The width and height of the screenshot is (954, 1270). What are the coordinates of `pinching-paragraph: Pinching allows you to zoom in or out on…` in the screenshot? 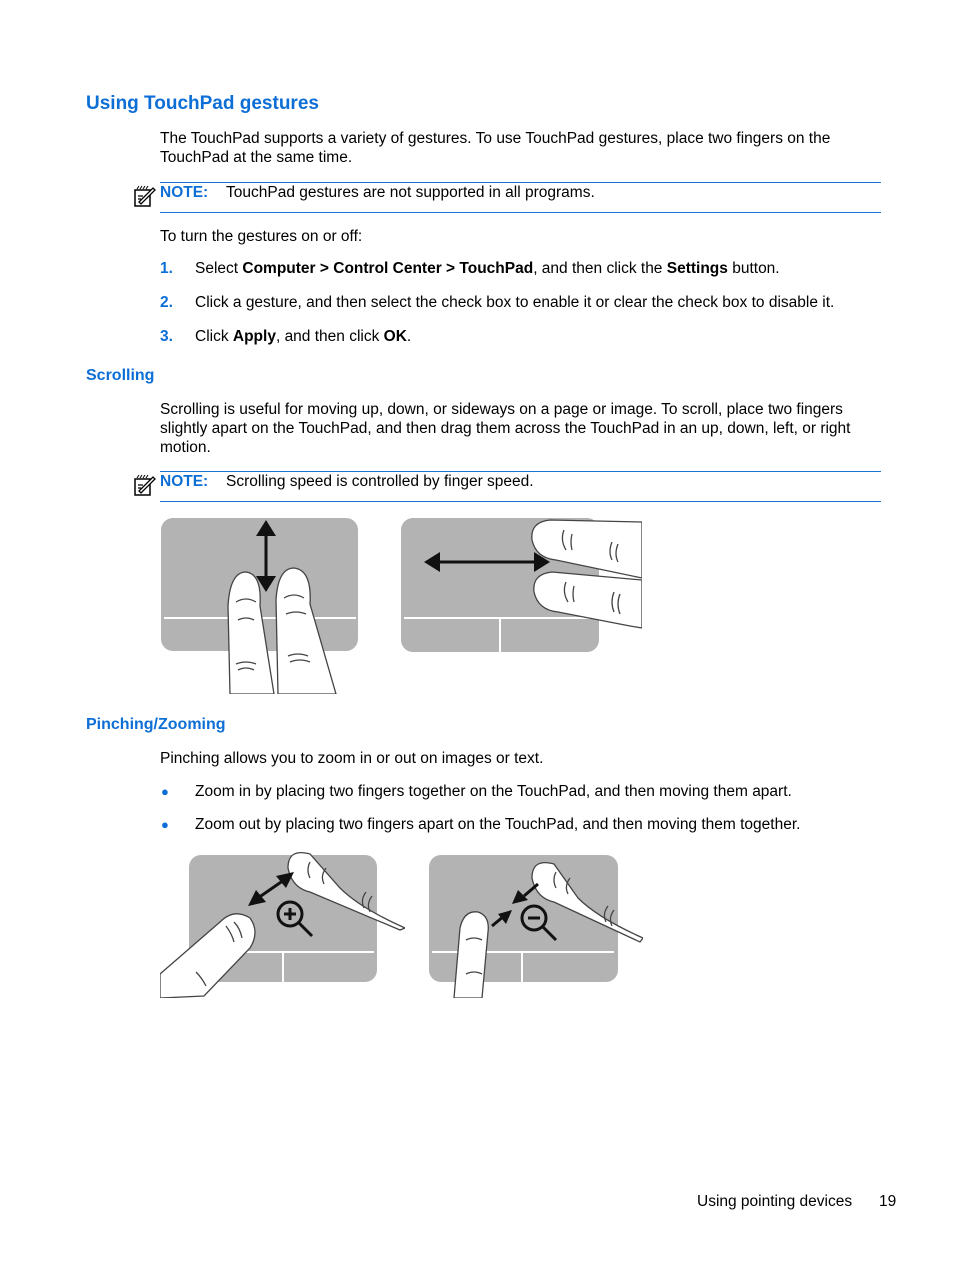 It's located at (352, 758).